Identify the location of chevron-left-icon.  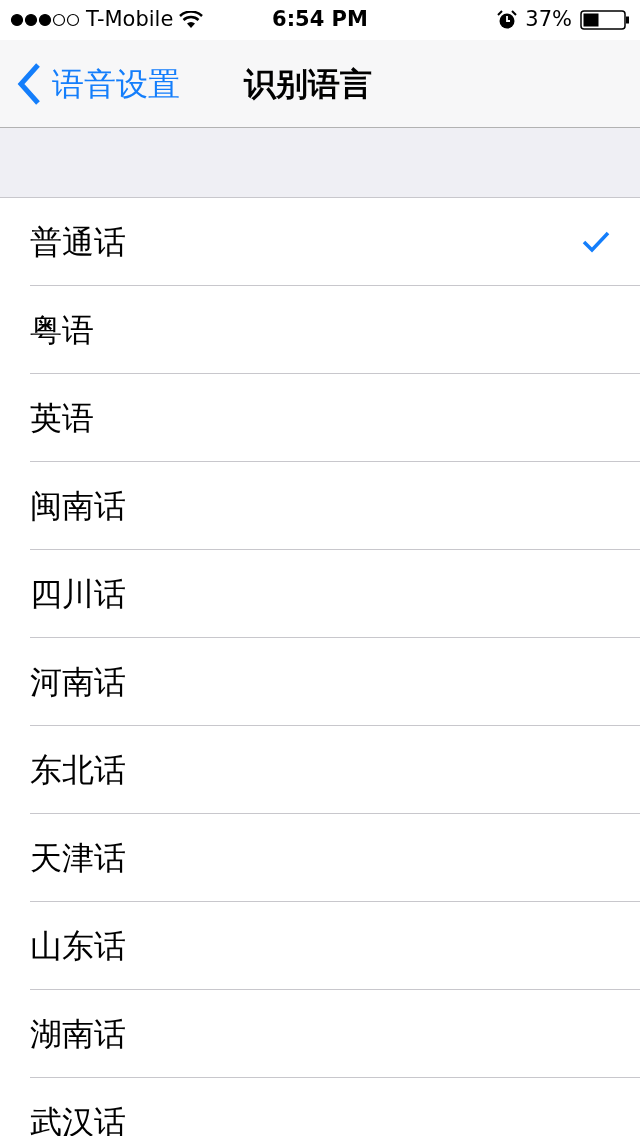
(29, 83).